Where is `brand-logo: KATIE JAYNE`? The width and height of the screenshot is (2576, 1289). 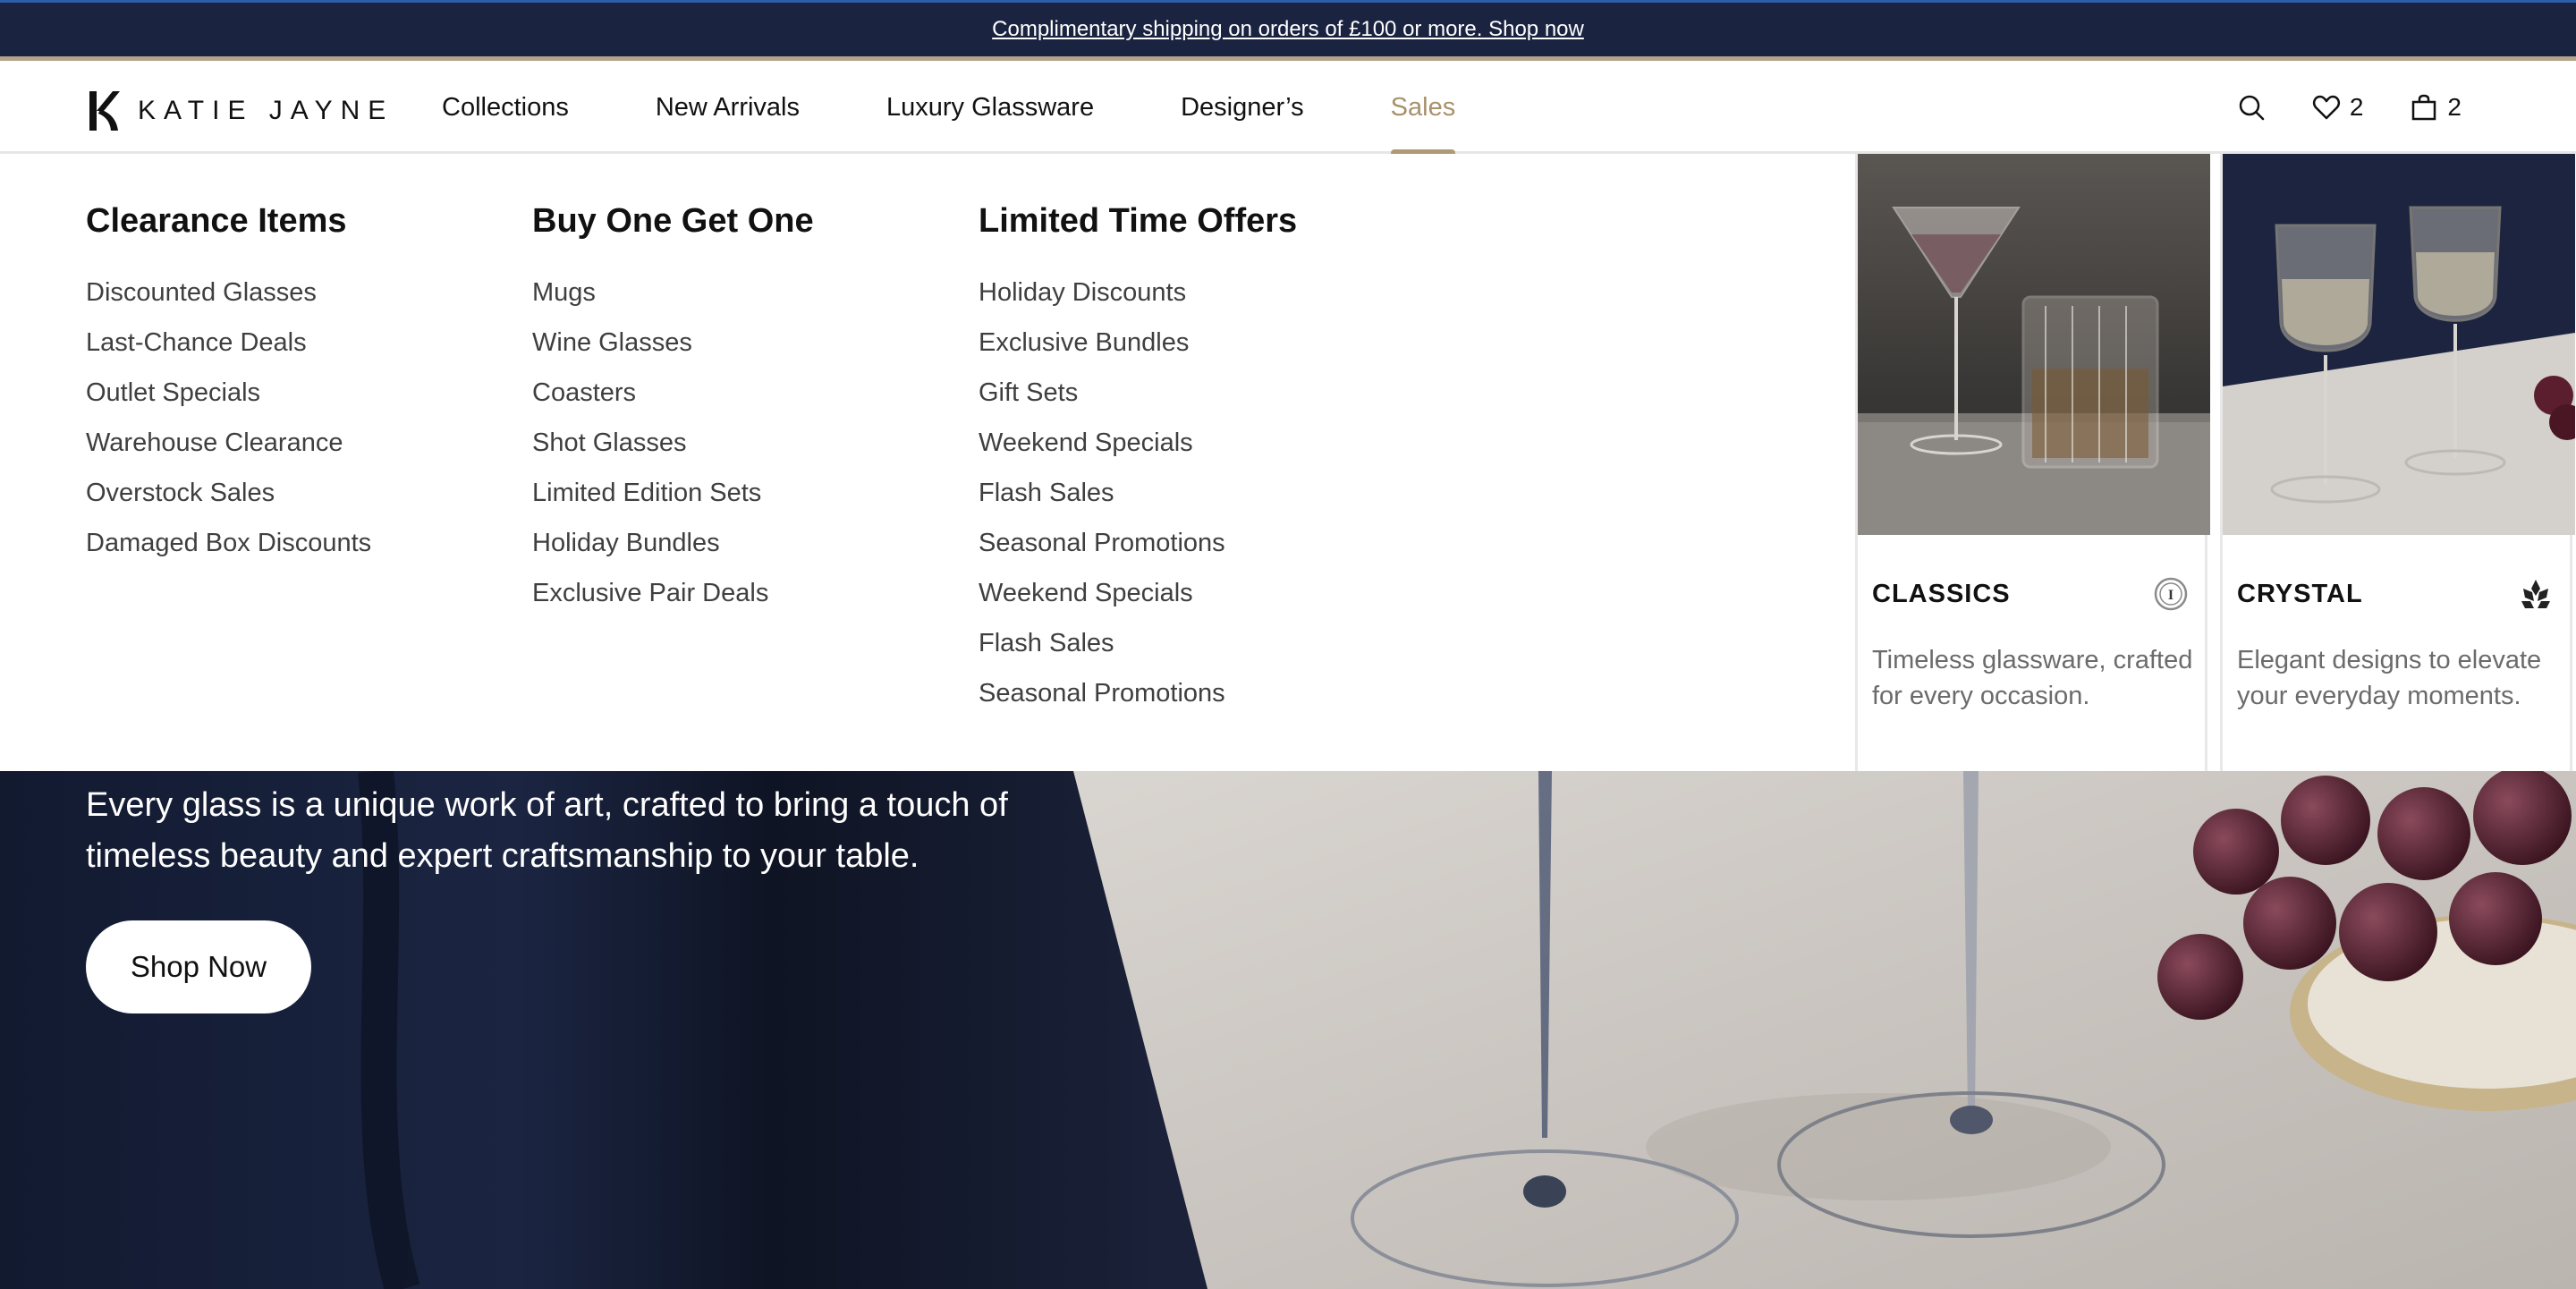 brand-logo: KATIE JAYNE is located at coordinates (240, 110).